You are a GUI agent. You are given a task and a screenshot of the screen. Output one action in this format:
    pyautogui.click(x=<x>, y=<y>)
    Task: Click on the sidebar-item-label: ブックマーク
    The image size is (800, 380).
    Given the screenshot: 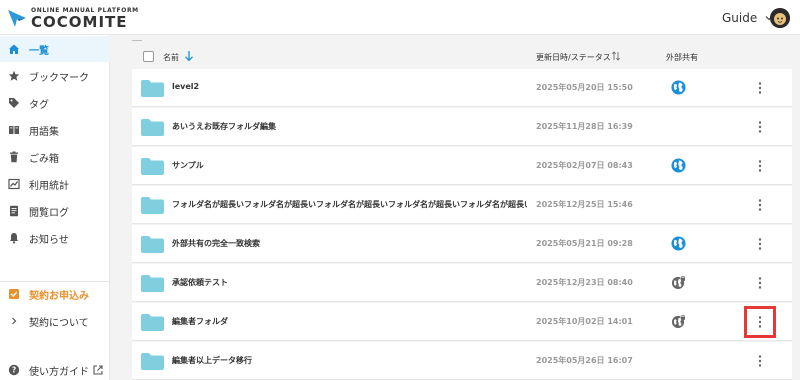 What is the action you would take?
    pyautogui.click(x=59, y=78)
    